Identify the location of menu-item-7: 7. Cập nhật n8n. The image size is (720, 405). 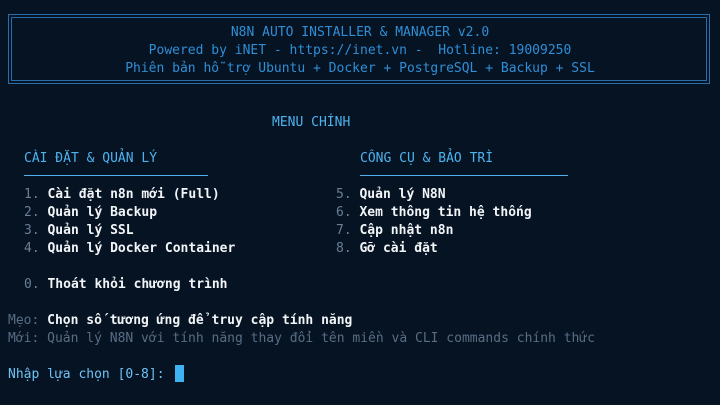
(394, 230).